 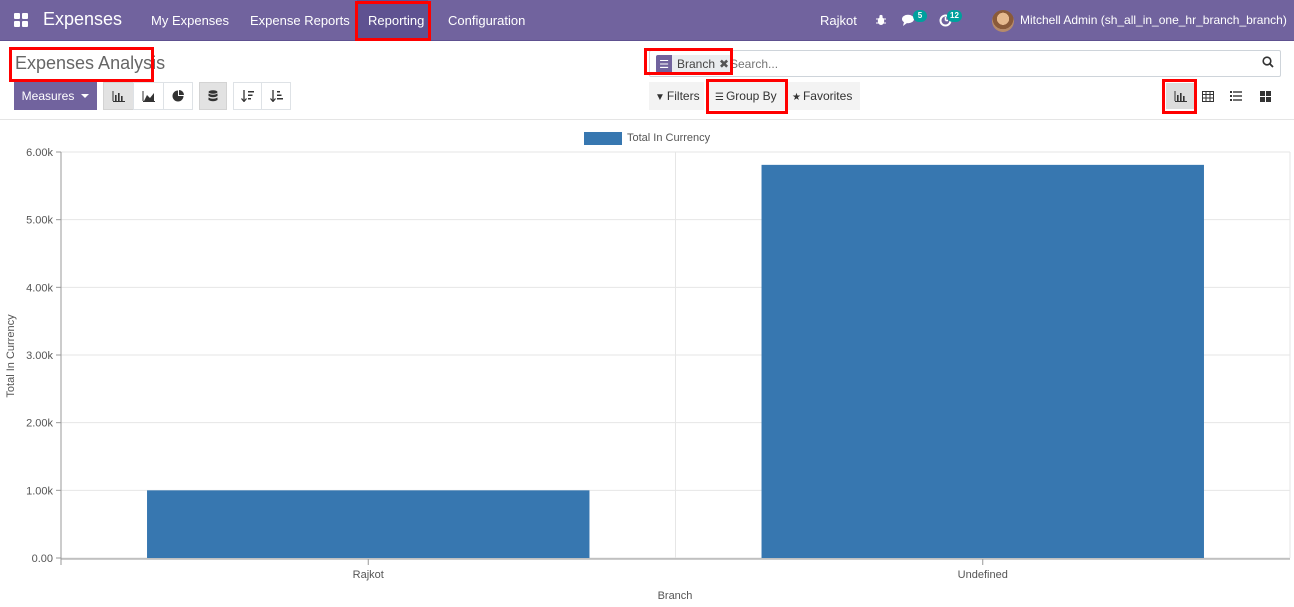 I want to click on filters-button: ▼ Filters, so click(x=676, y=96).